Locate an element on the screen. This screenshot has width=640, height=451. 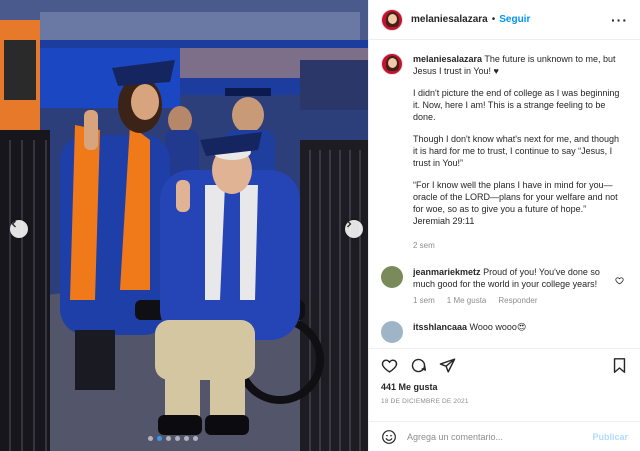
next-slide-button is located at coordinates (354, 229).